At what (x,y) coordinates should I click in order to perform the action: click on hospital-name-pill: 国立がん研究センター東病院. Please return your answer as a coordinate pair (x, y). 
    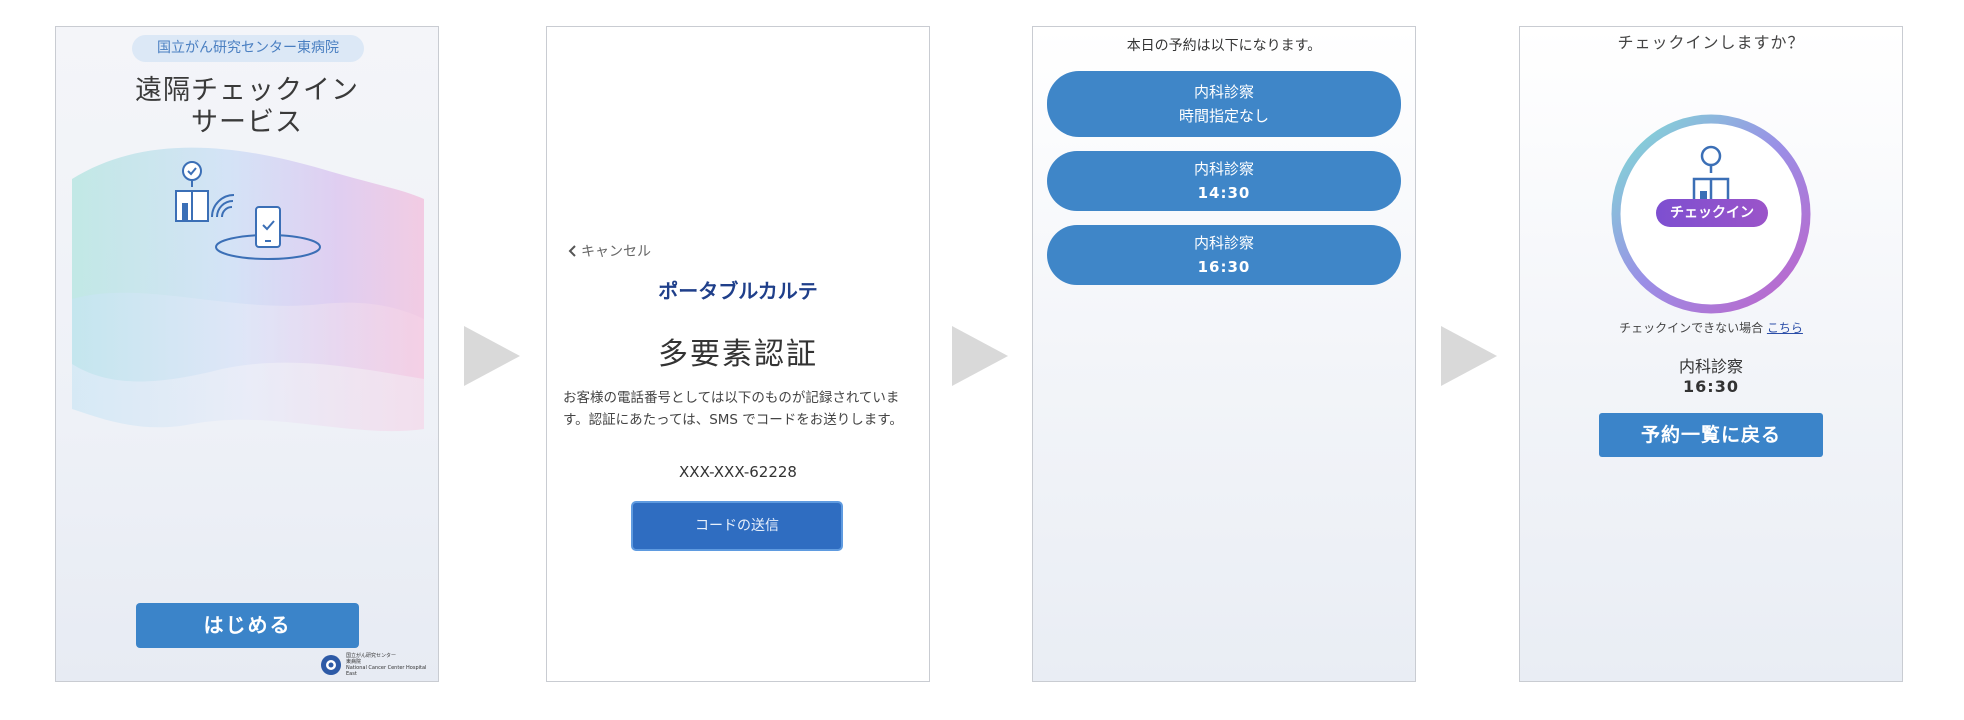
    Looking at the image, I should click on (248, 48).